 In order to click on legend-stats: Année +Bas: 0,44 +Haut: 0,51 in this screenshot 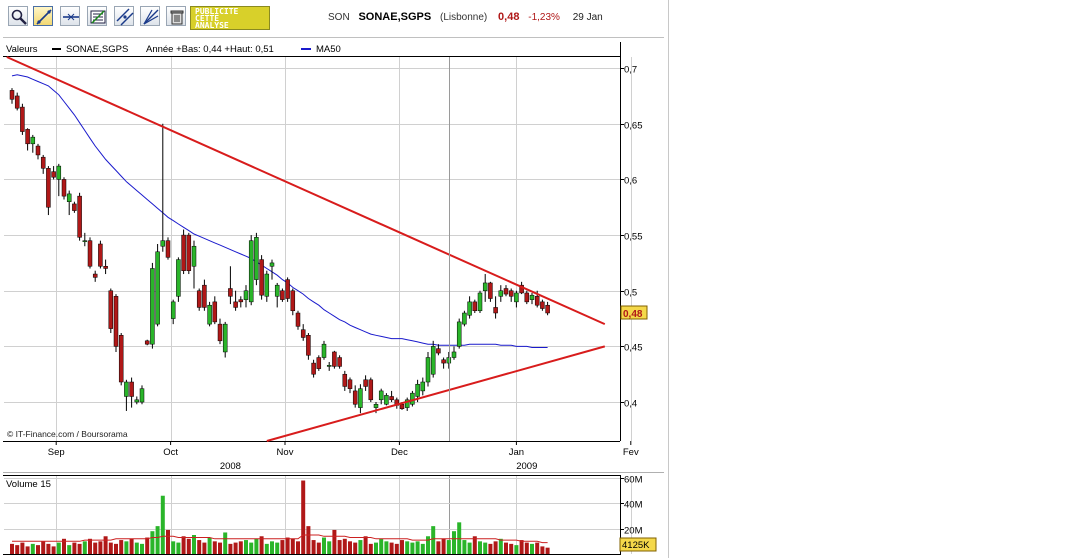, I will do `click(210, 49)`.